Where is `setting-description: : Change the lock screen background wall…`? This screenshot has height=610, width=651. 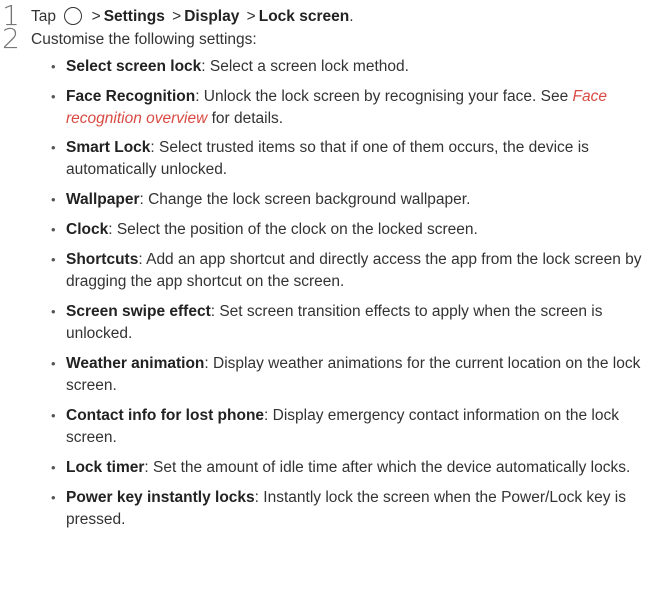 setting-description: : Change the lock screen background wall… is located at coordinates (305, 199).